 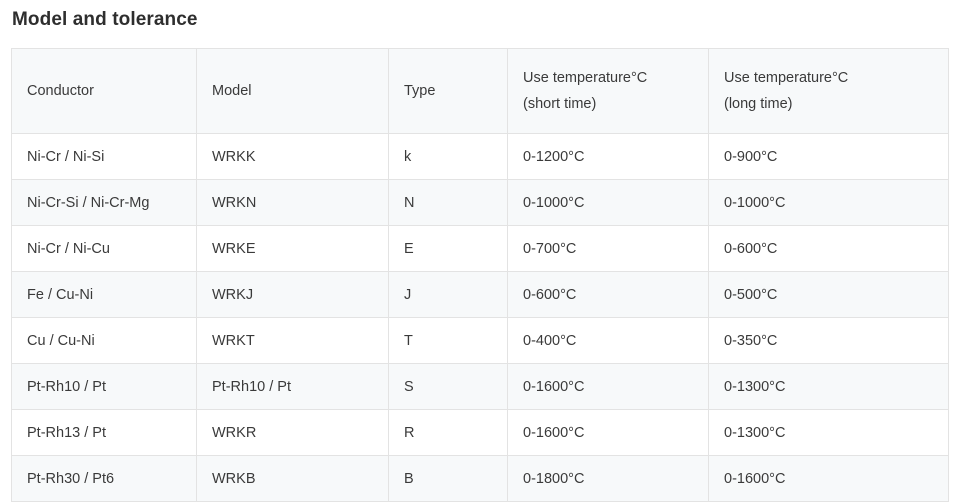 What do you see at coordinates (104, 91) in the screenshot?
I see `column-header-conductor: Conductor` at bounding box center [104, 91].